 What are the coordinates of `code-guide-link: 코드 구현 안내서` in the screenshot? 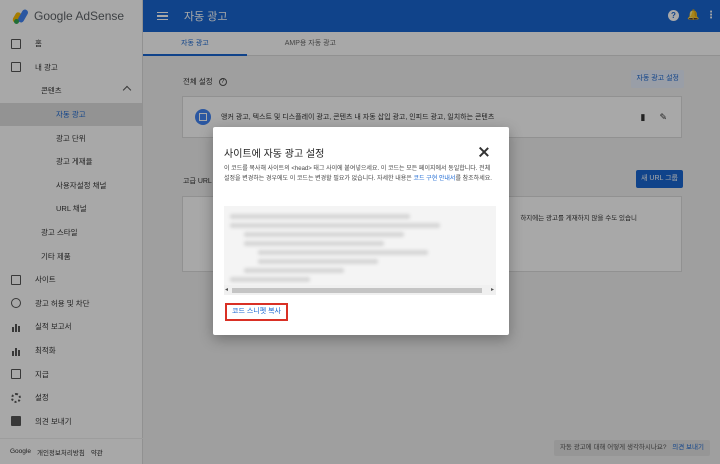 It's located at (434, 179).